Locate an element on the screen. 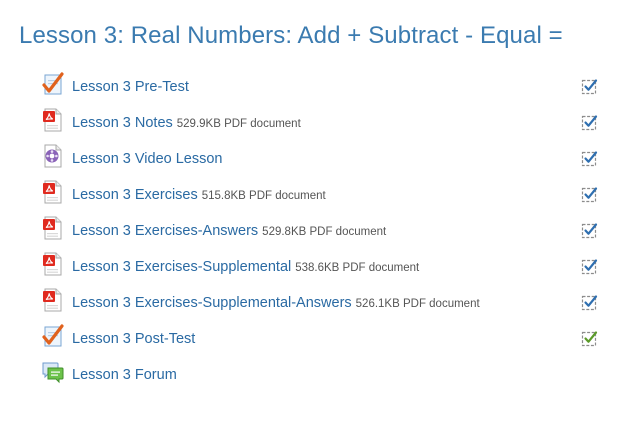 Image resolution: width=631 pixels, height=422 pixels. activity-item: Lesson 3 Exercises 515.8KB PDF document is located at coordinates (315, 194).